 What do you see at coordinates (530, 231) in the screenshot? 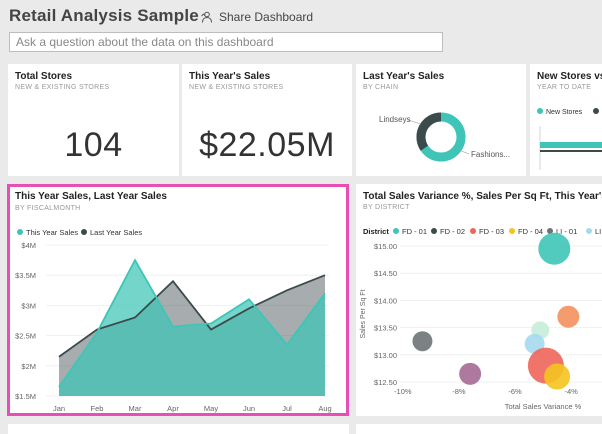
I see `legend-label: FD - 04` at bounding box center [530, 231].